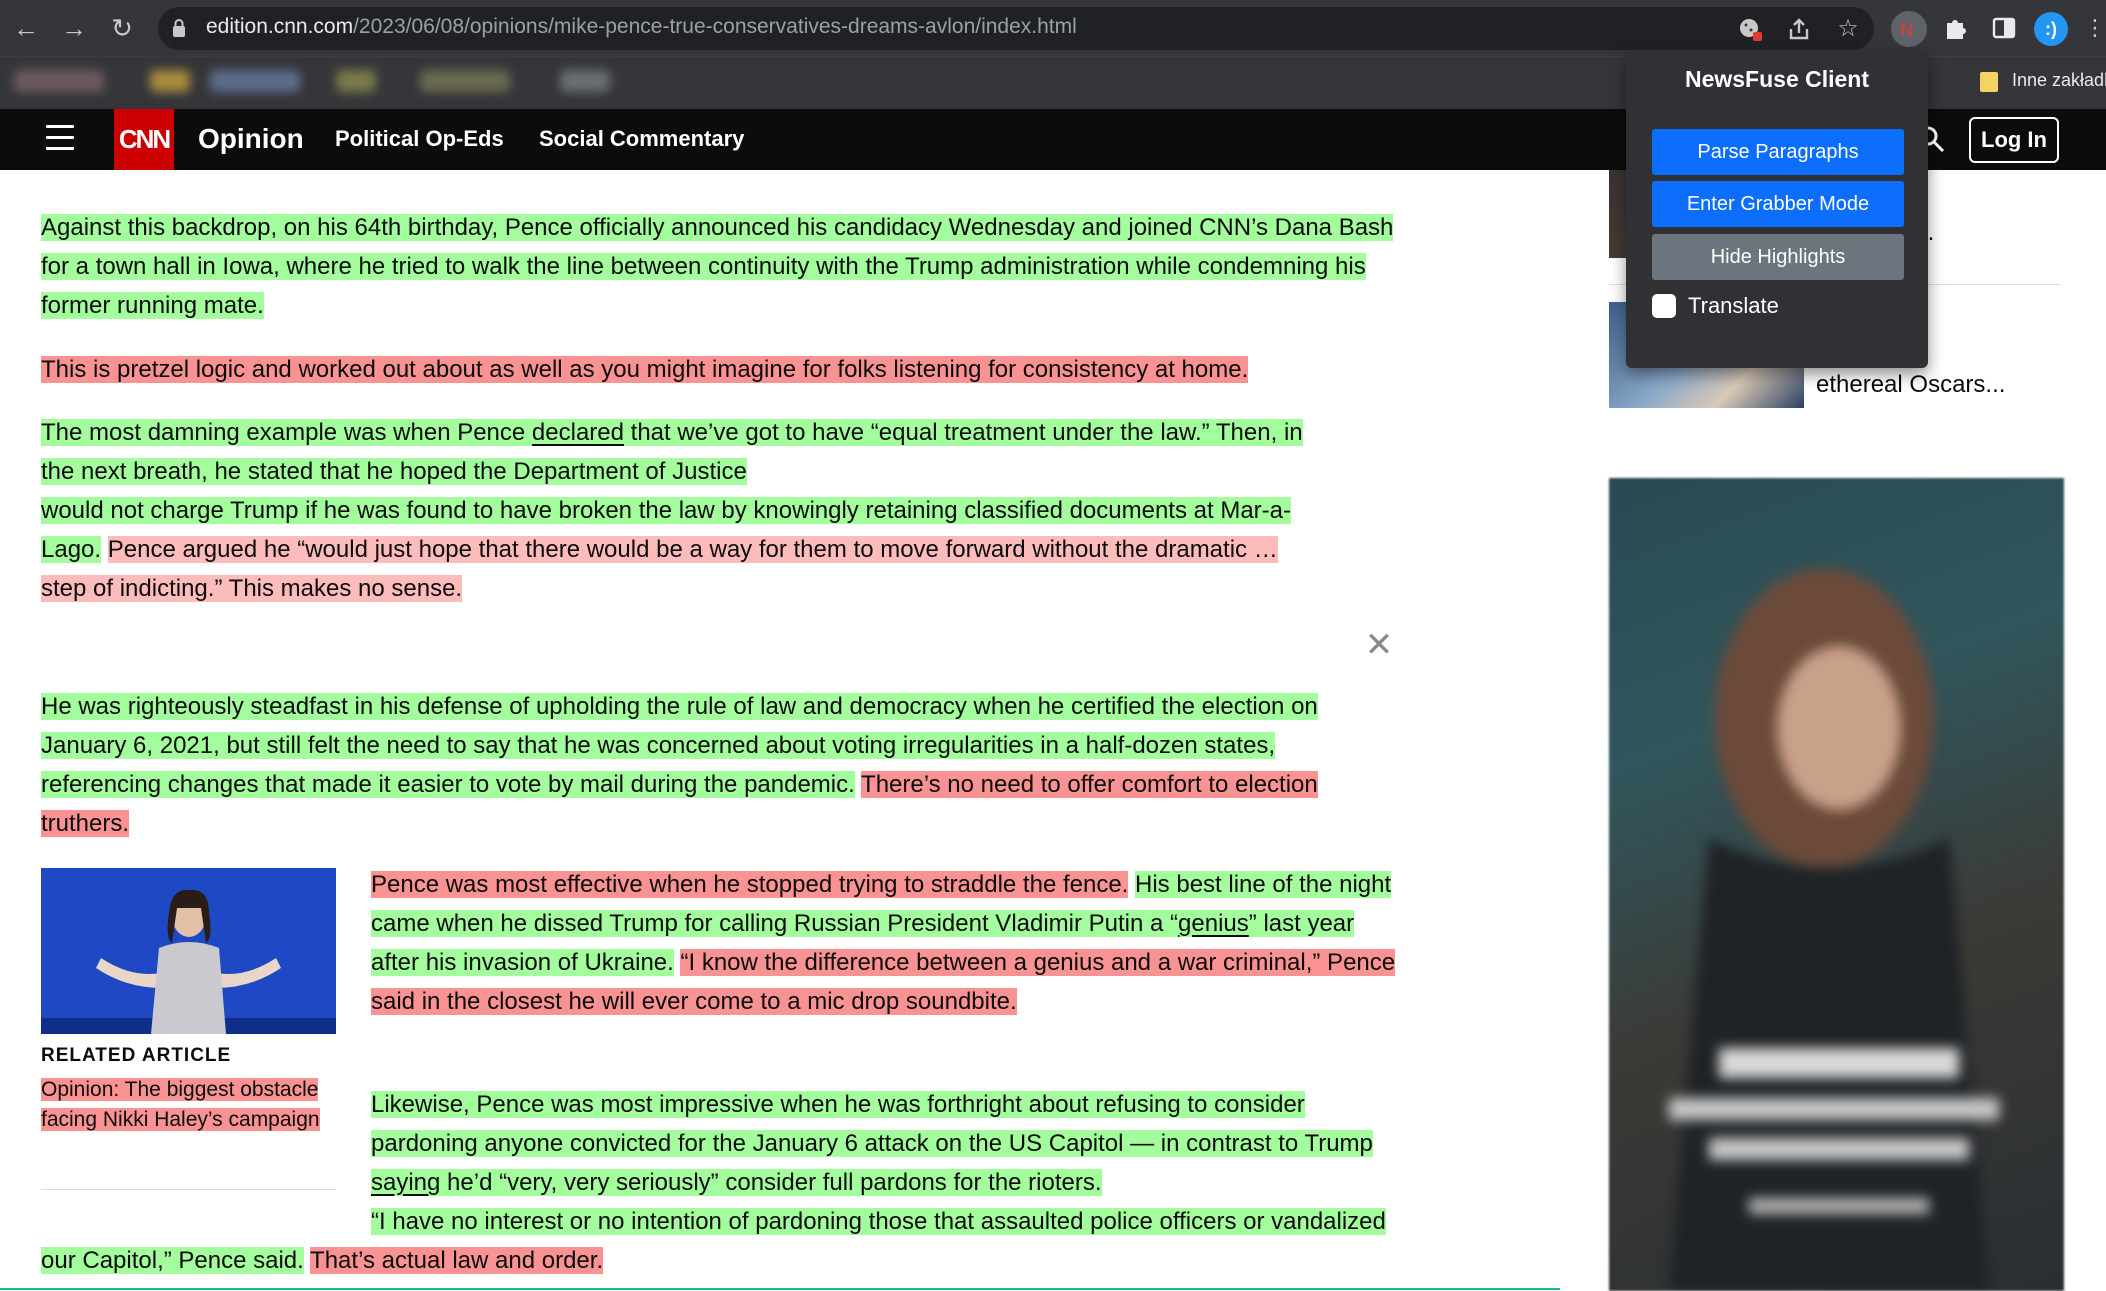 This screenshot has width=2106, height=1291. Describe the element at coordinates (780, 1289) in the screenshot. I see `progress-line` at that location.